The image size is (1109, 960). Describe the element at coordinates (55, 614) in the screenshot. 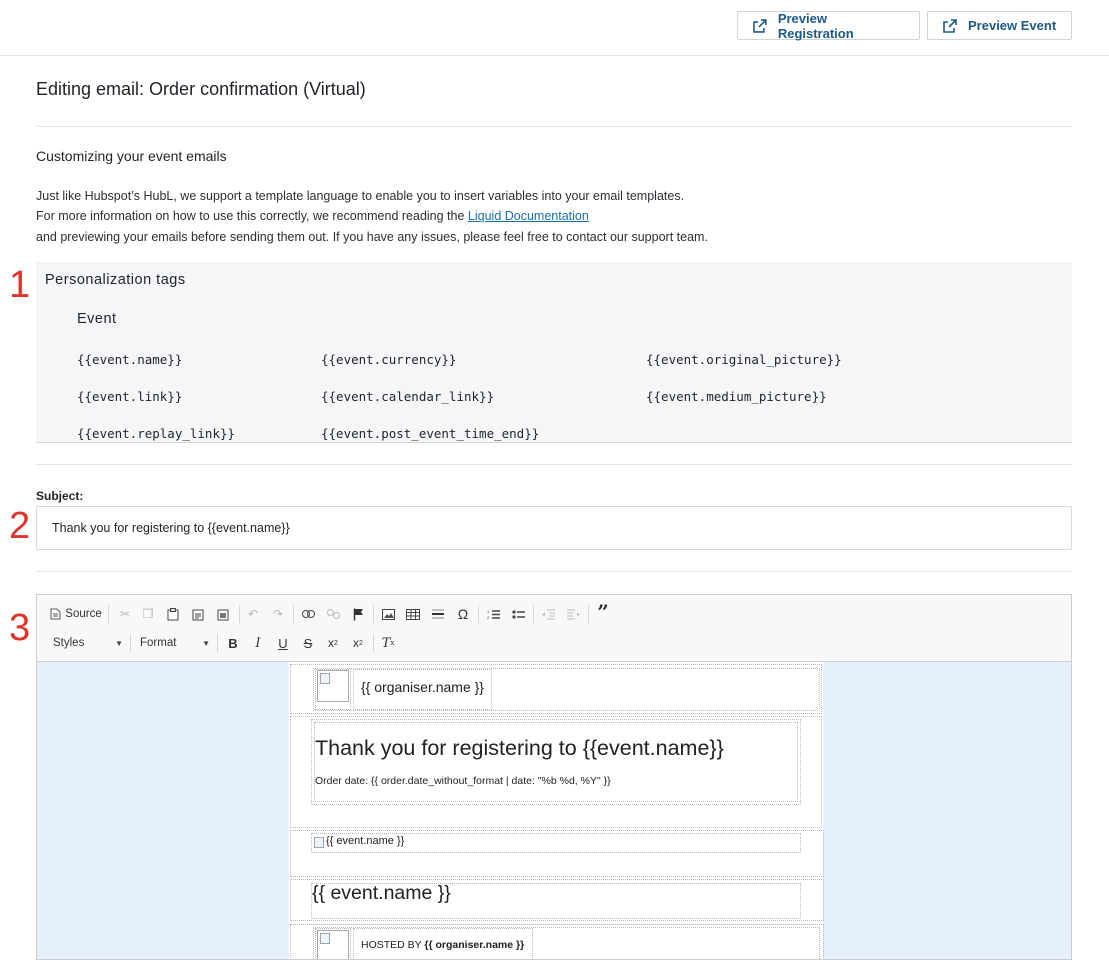

I see `source-icon` at that location.